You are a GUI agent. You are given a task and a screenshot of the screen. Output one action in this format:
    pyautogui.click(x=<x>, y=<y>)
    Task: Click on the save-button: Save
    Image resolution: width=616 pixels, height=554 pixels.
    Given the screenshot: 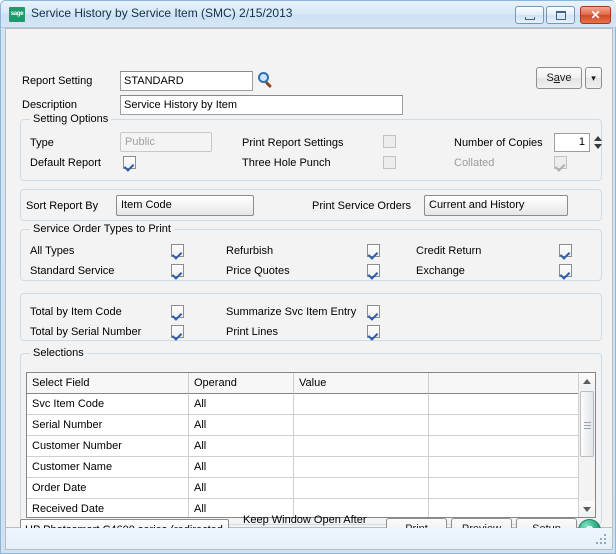 What is the action you would take?
    pyautogui.click(x=559, y=78)
    